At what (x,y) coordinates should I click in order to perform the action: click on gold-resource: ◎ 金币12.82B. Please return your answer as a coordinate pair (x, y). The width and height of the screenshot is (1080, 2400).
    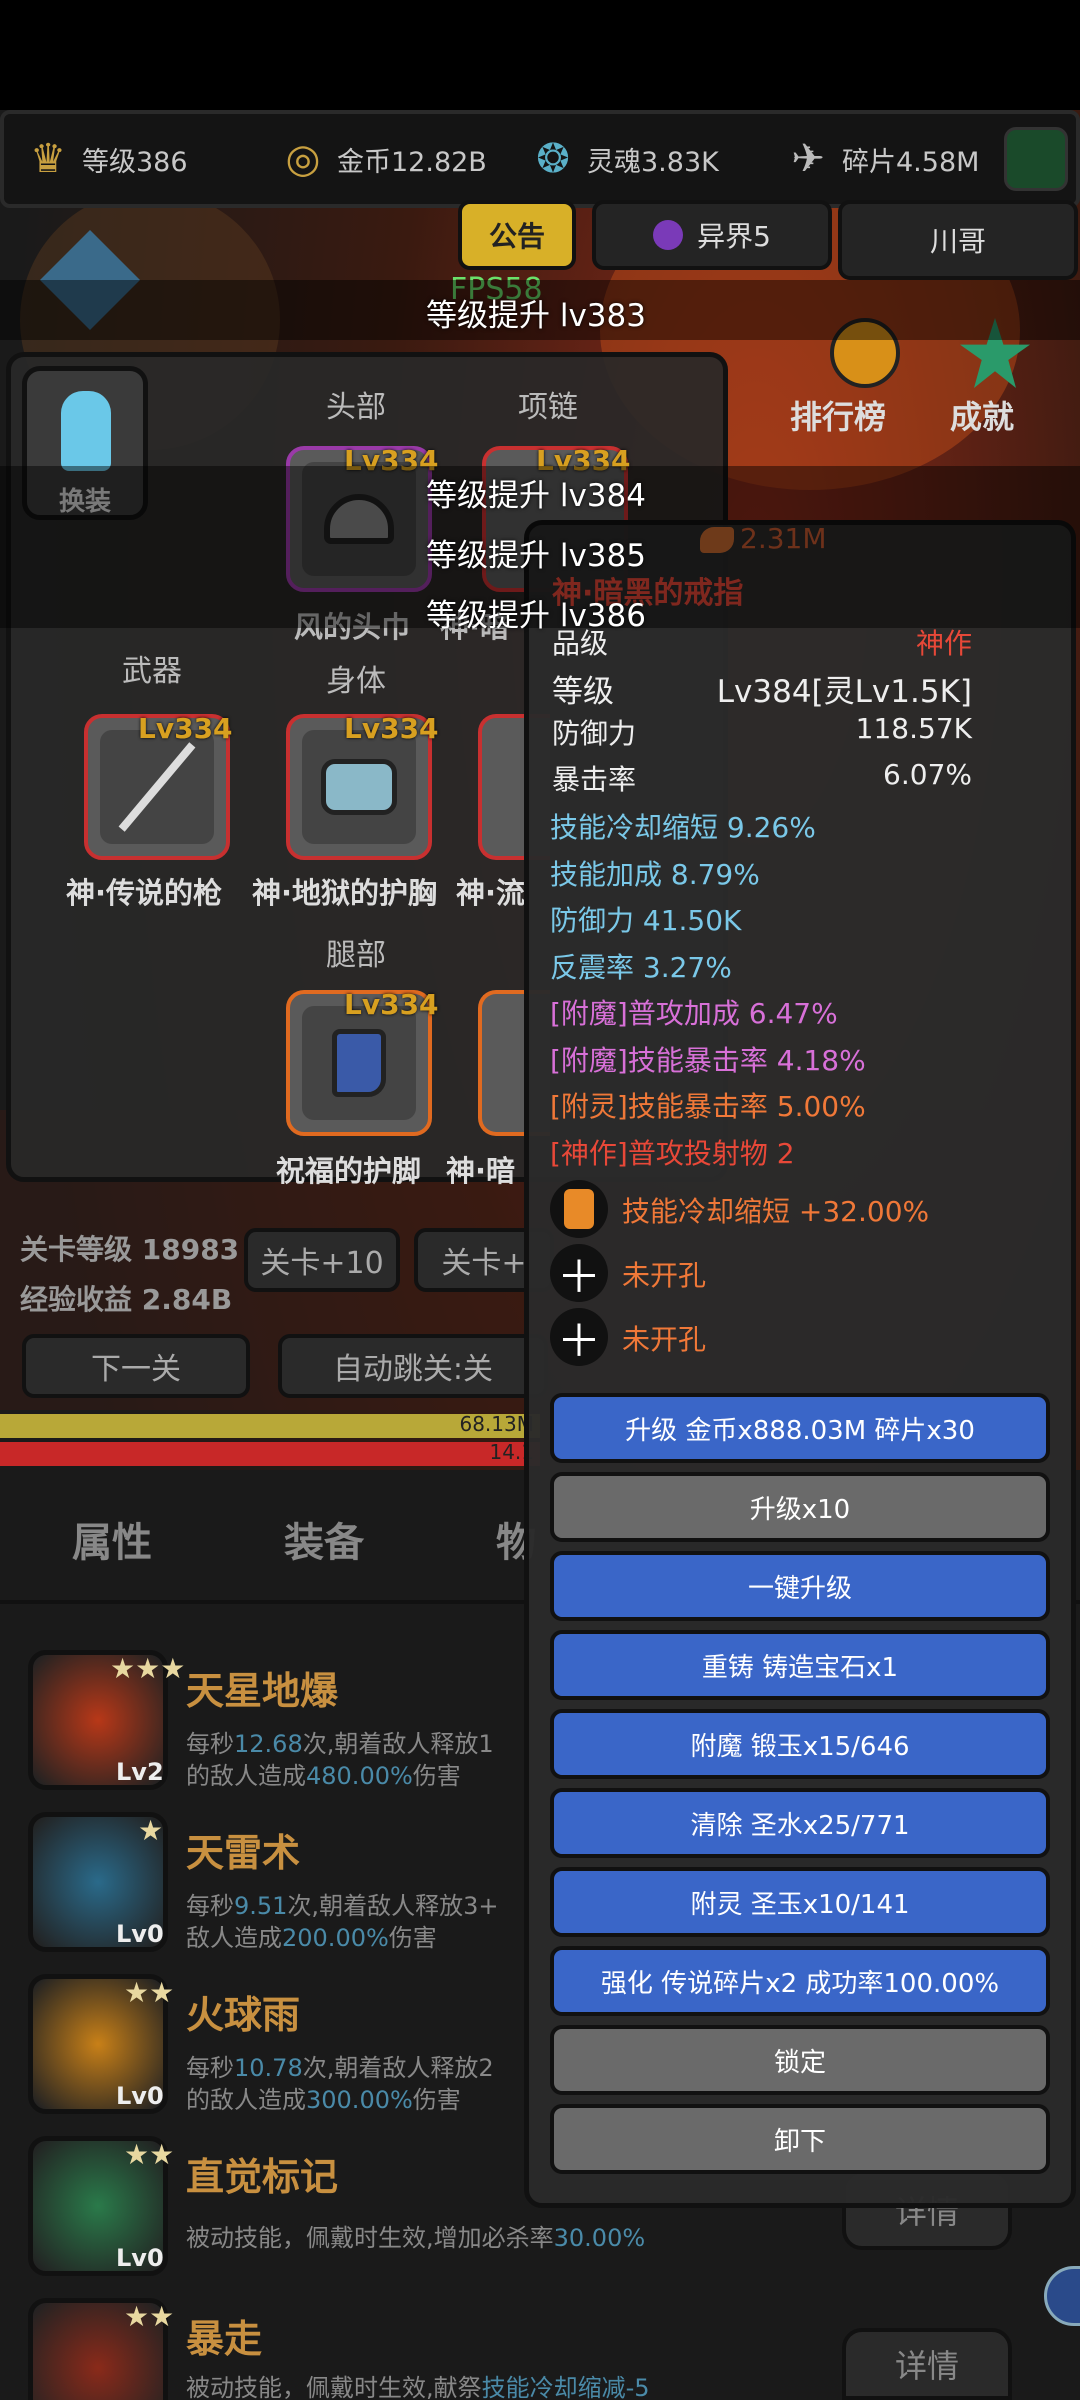
    Looking at the image, I should click on (384, 159).